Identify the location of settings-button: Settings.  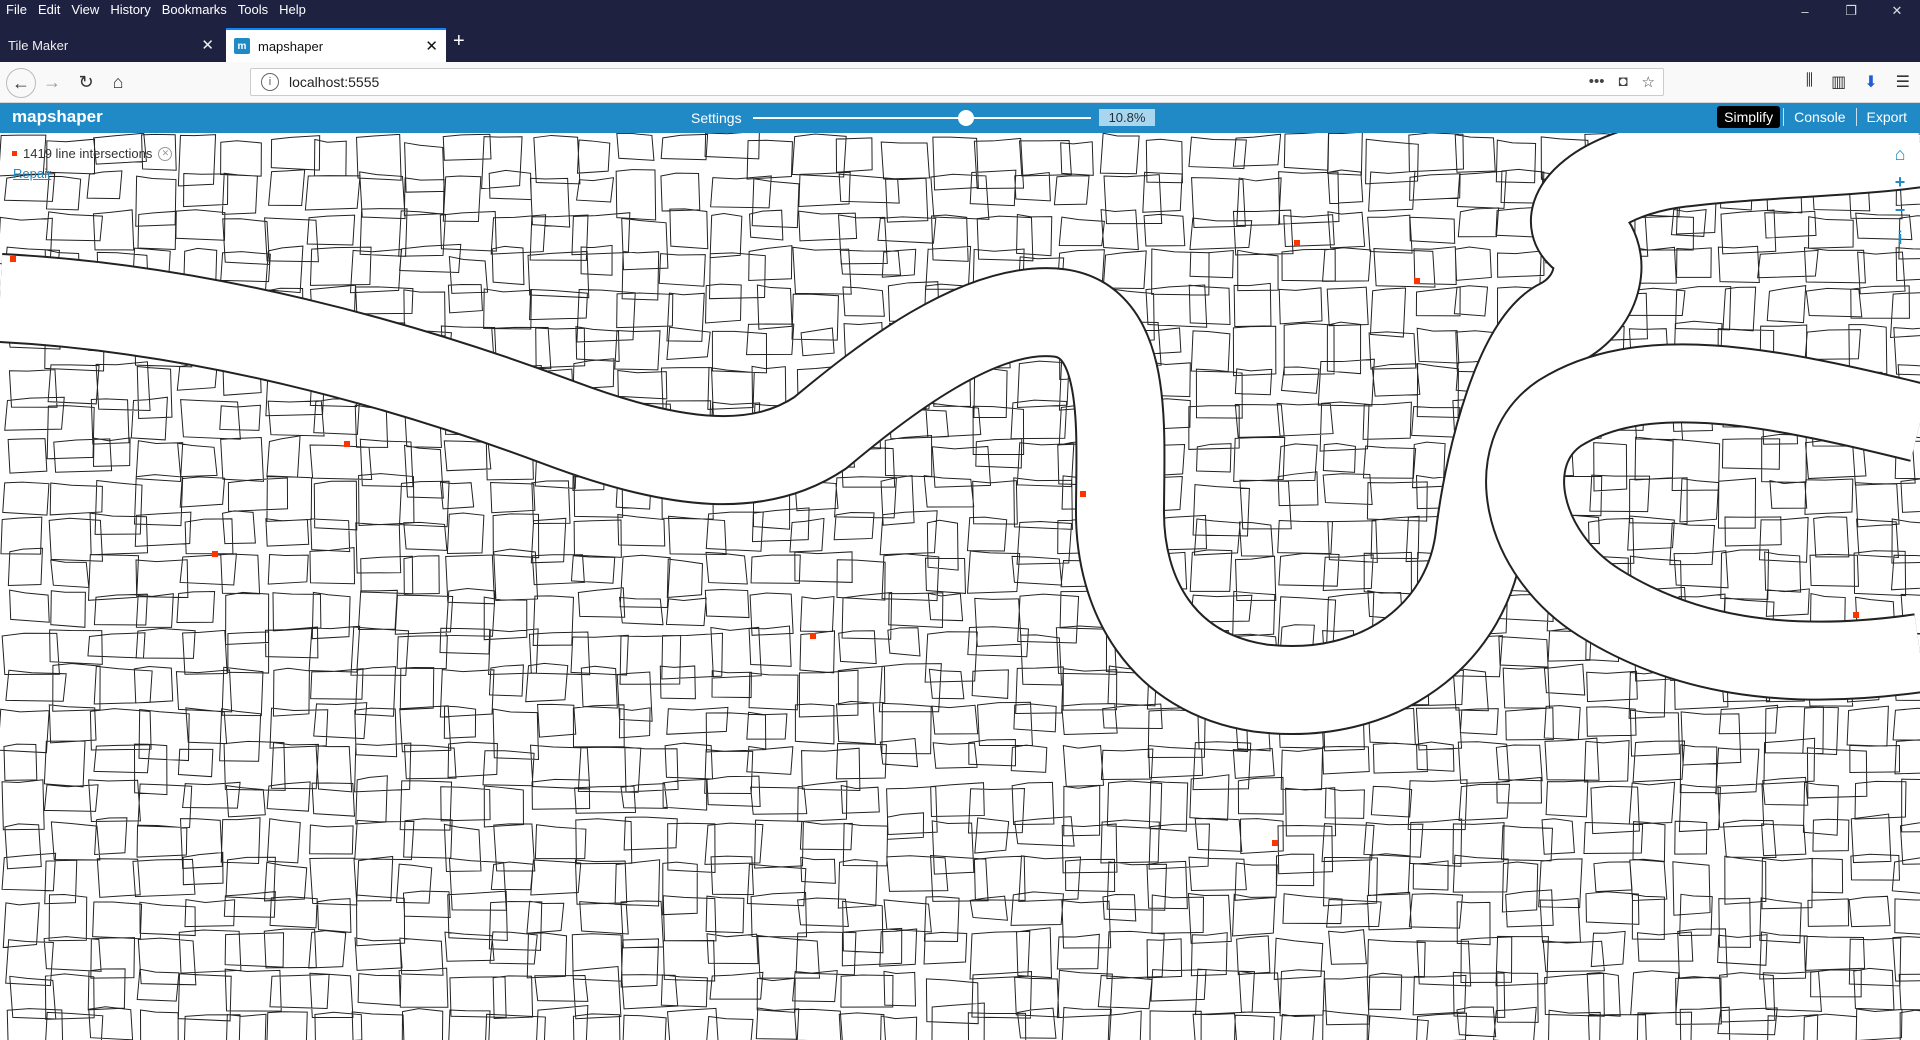
(716, 118).